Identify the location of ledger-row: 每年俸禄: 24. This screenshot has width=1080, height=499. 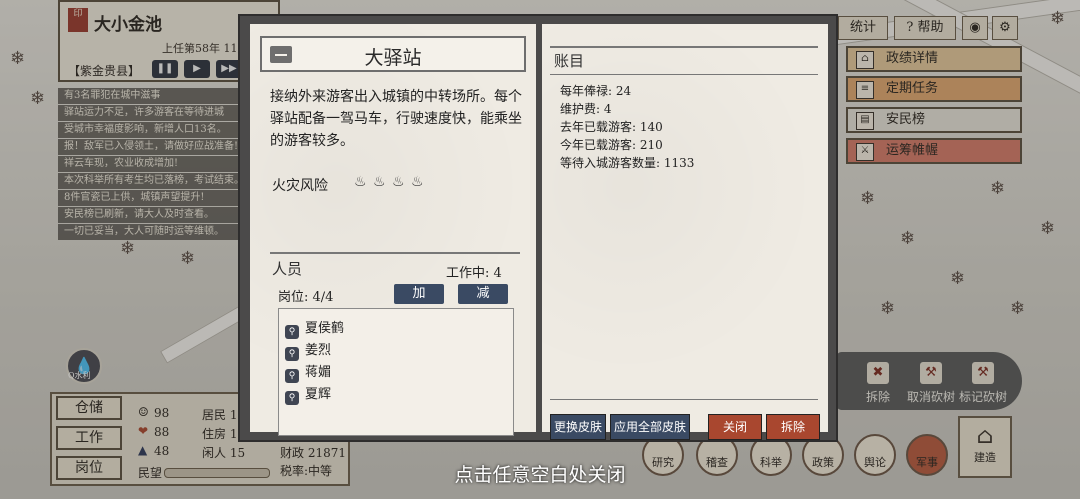
(596, 91).